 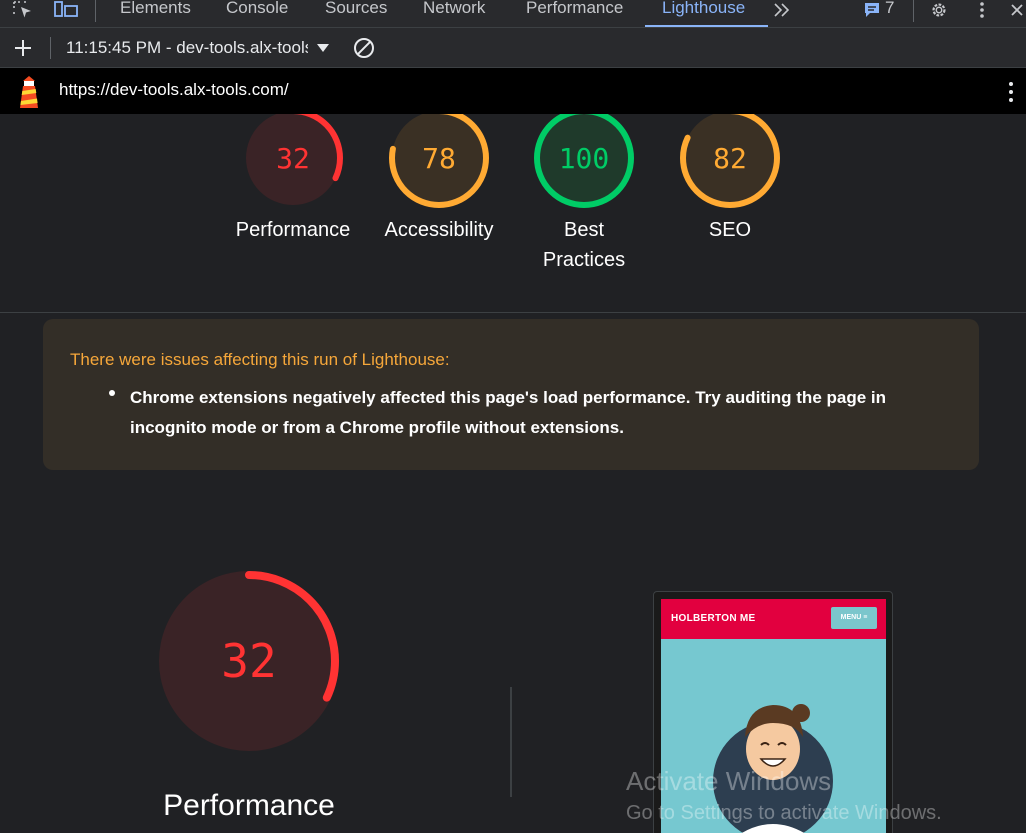 What do you see at coordinates (257, 11) in the screenshot?
I see `tab-console: Console` at bounding box center [257, 11].